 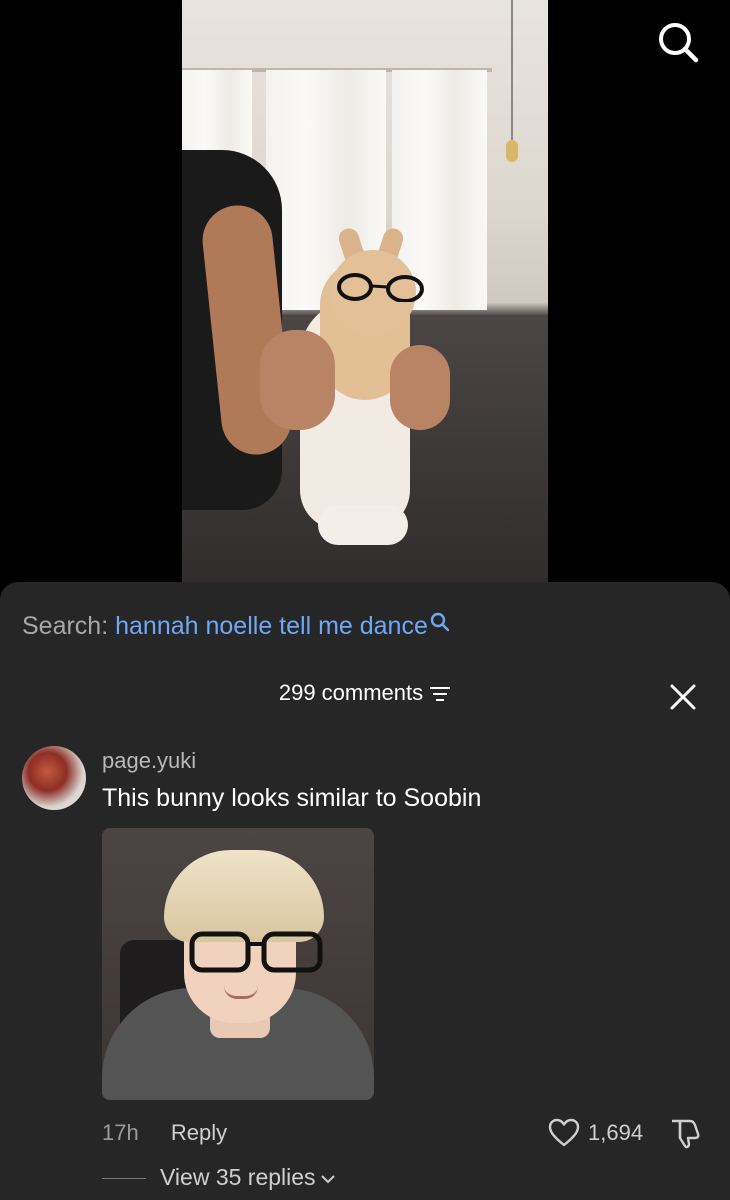 I want to click on bulb-wire, so click(x=512, y=70).